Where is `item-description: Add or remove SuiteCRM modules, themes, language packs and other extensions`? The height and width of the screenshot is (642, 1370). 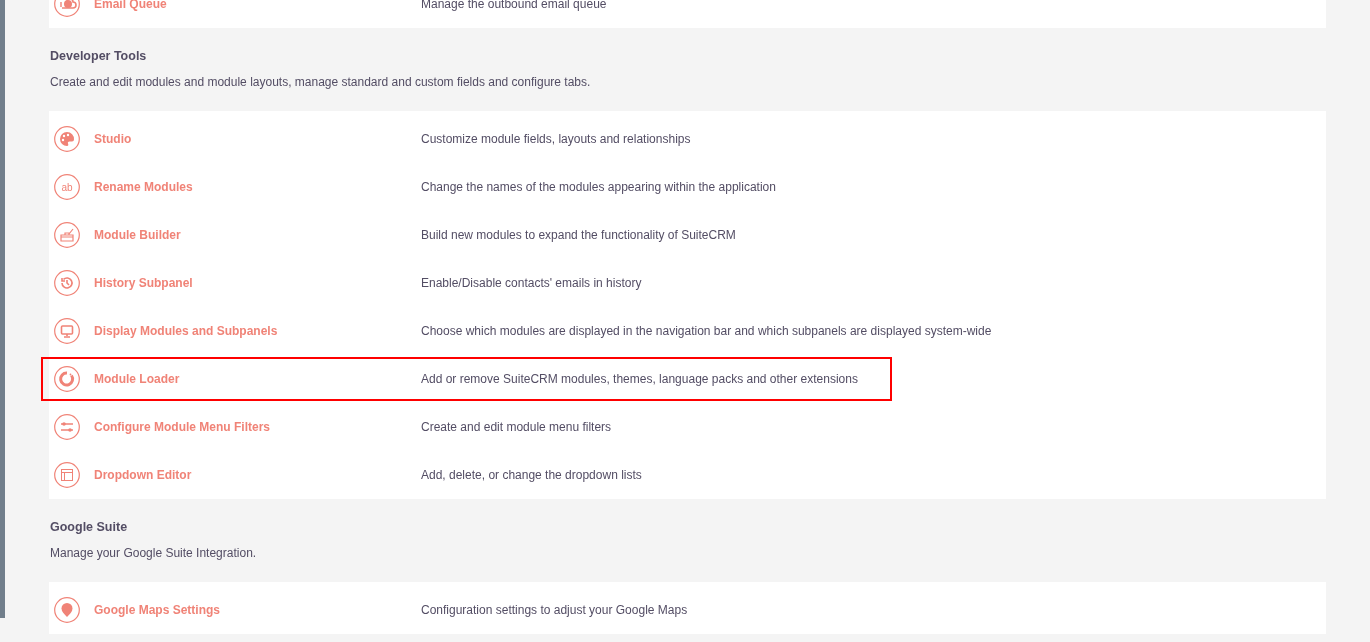
item-description: Add or remove SuiteCRM modules, themes, language packs and other extensions is located at coordinates (639, 379).